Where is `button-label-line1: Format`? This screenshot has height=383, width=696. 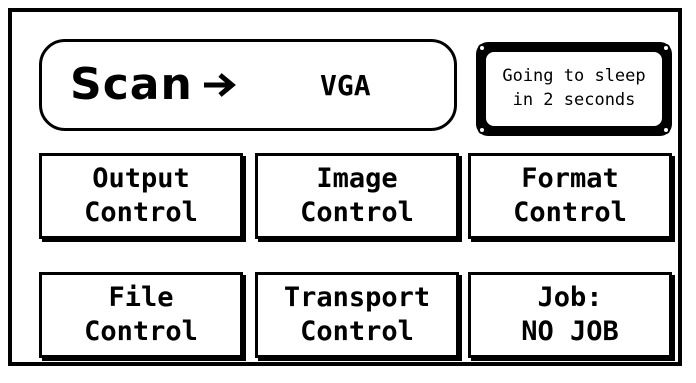 button-label-line1: Format is located at coordinates (570, 178).